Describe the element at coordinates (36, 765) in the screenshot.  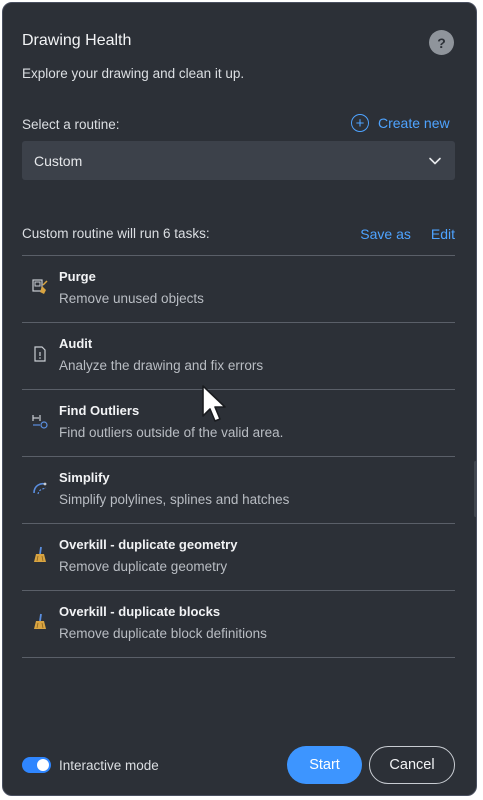
I see `interactive-mode-toggle` at that location.